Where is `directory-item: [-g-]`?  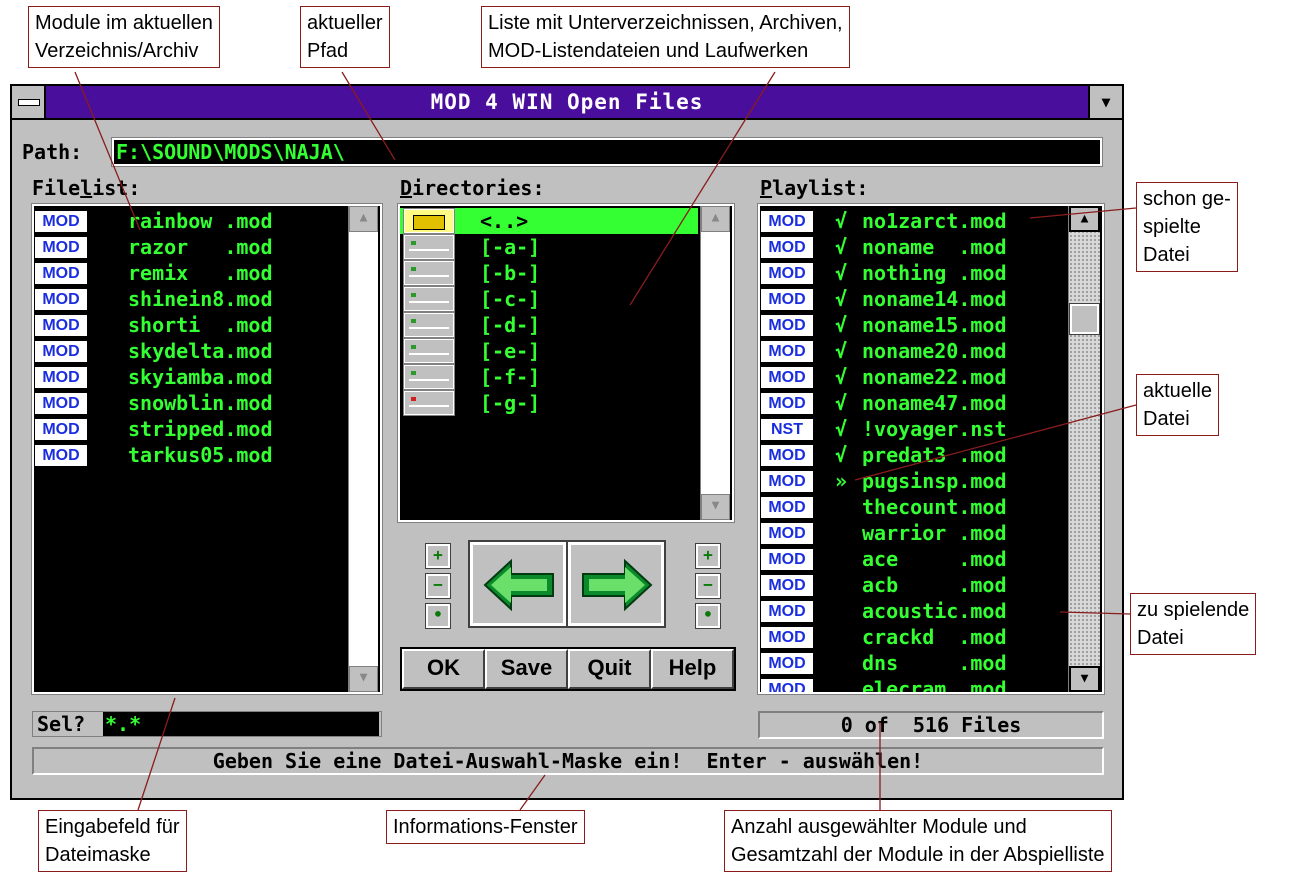 directory-item: [-g-] is located at coordinates (549, 403).